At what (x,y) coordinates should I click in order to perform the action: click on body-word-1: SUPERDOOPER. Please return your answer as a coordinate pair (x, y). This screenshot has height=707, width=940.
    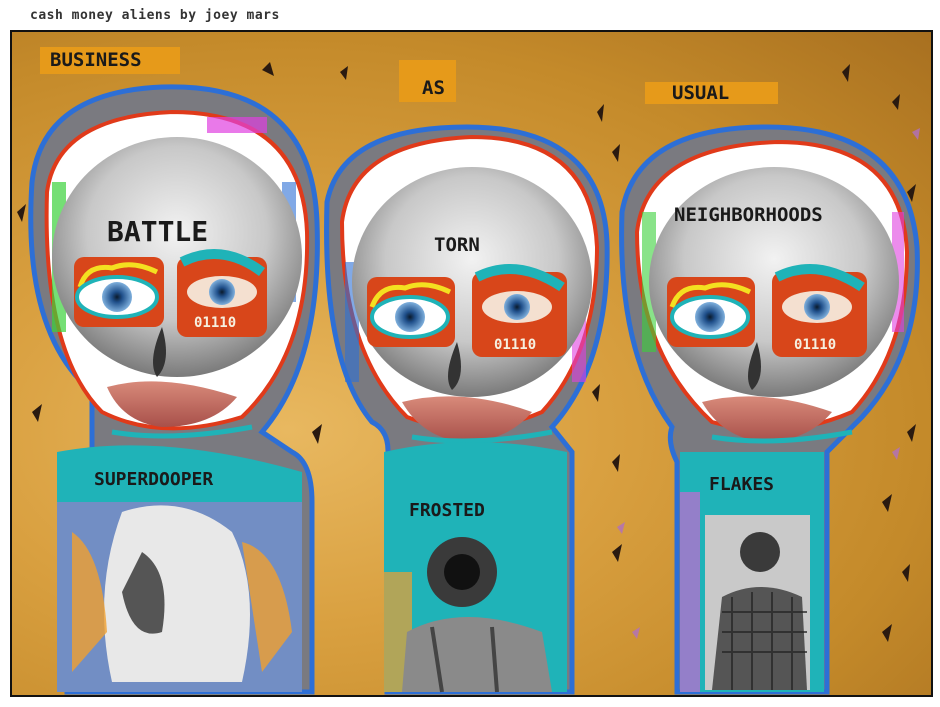
    Looking at the image, I should click on (154, 479).